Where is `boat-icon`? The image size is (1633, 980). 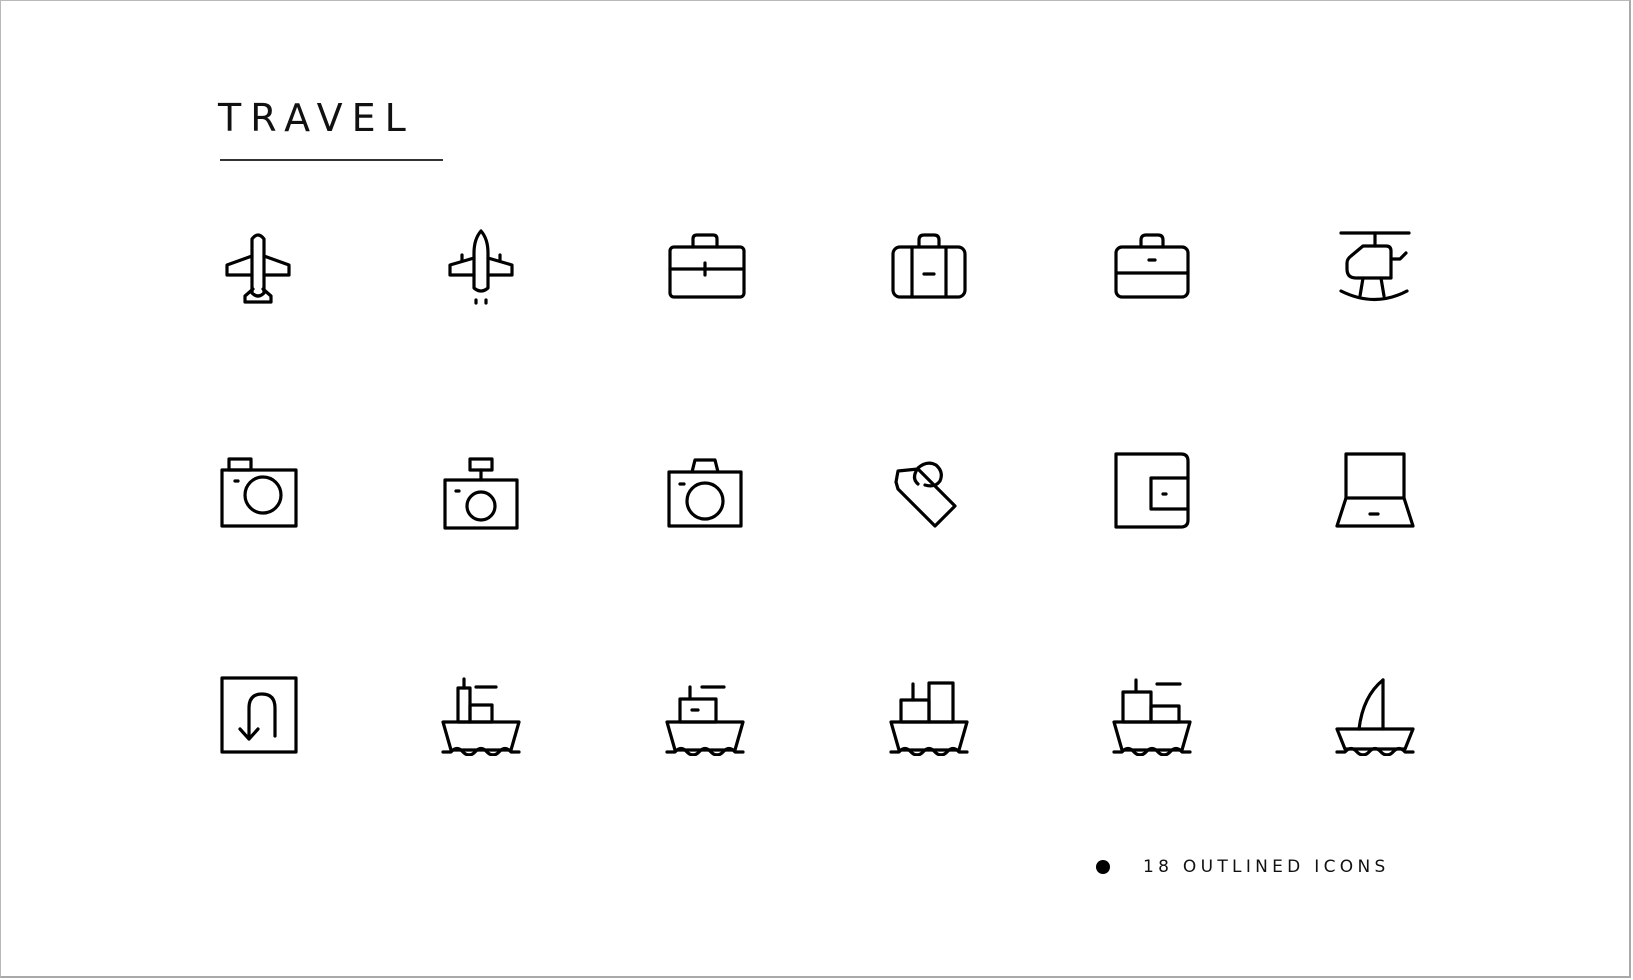
boat-icon is located at coordinates (705, 714).